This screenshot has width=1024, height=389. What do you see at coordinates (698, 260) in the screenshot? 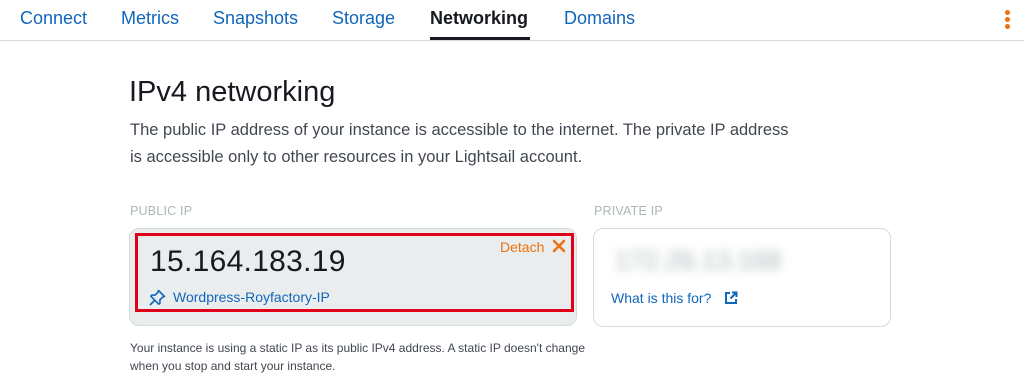
I see `private-ip-address: 172.26.13.168` at bounding box center [698, 260].